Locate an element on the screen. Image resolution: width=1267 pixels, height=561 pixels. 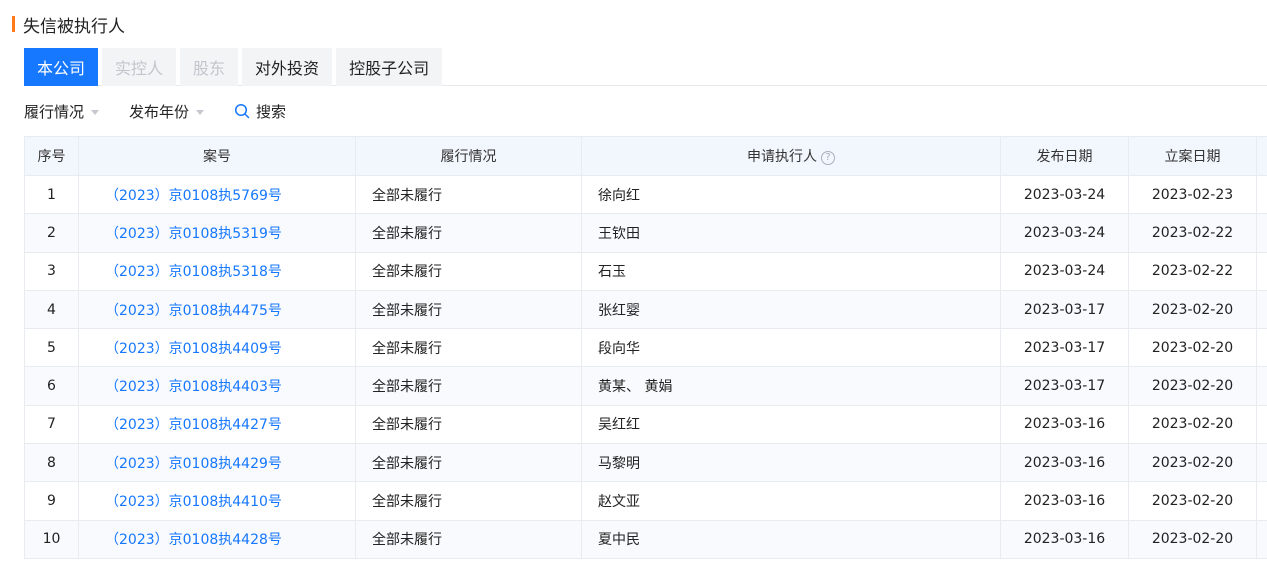
header-publish-date: 发布日期 is located at coordinates (1064, 156).